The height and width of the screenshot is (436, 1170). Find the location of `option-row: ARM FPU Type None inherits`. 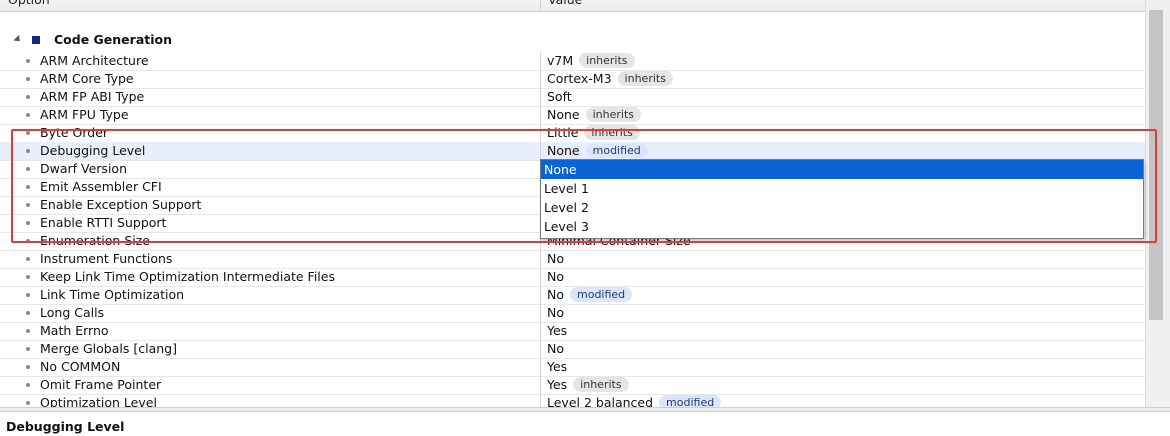

option-row: ARM FPU Type None inherits is located at coordinates (572, 115).